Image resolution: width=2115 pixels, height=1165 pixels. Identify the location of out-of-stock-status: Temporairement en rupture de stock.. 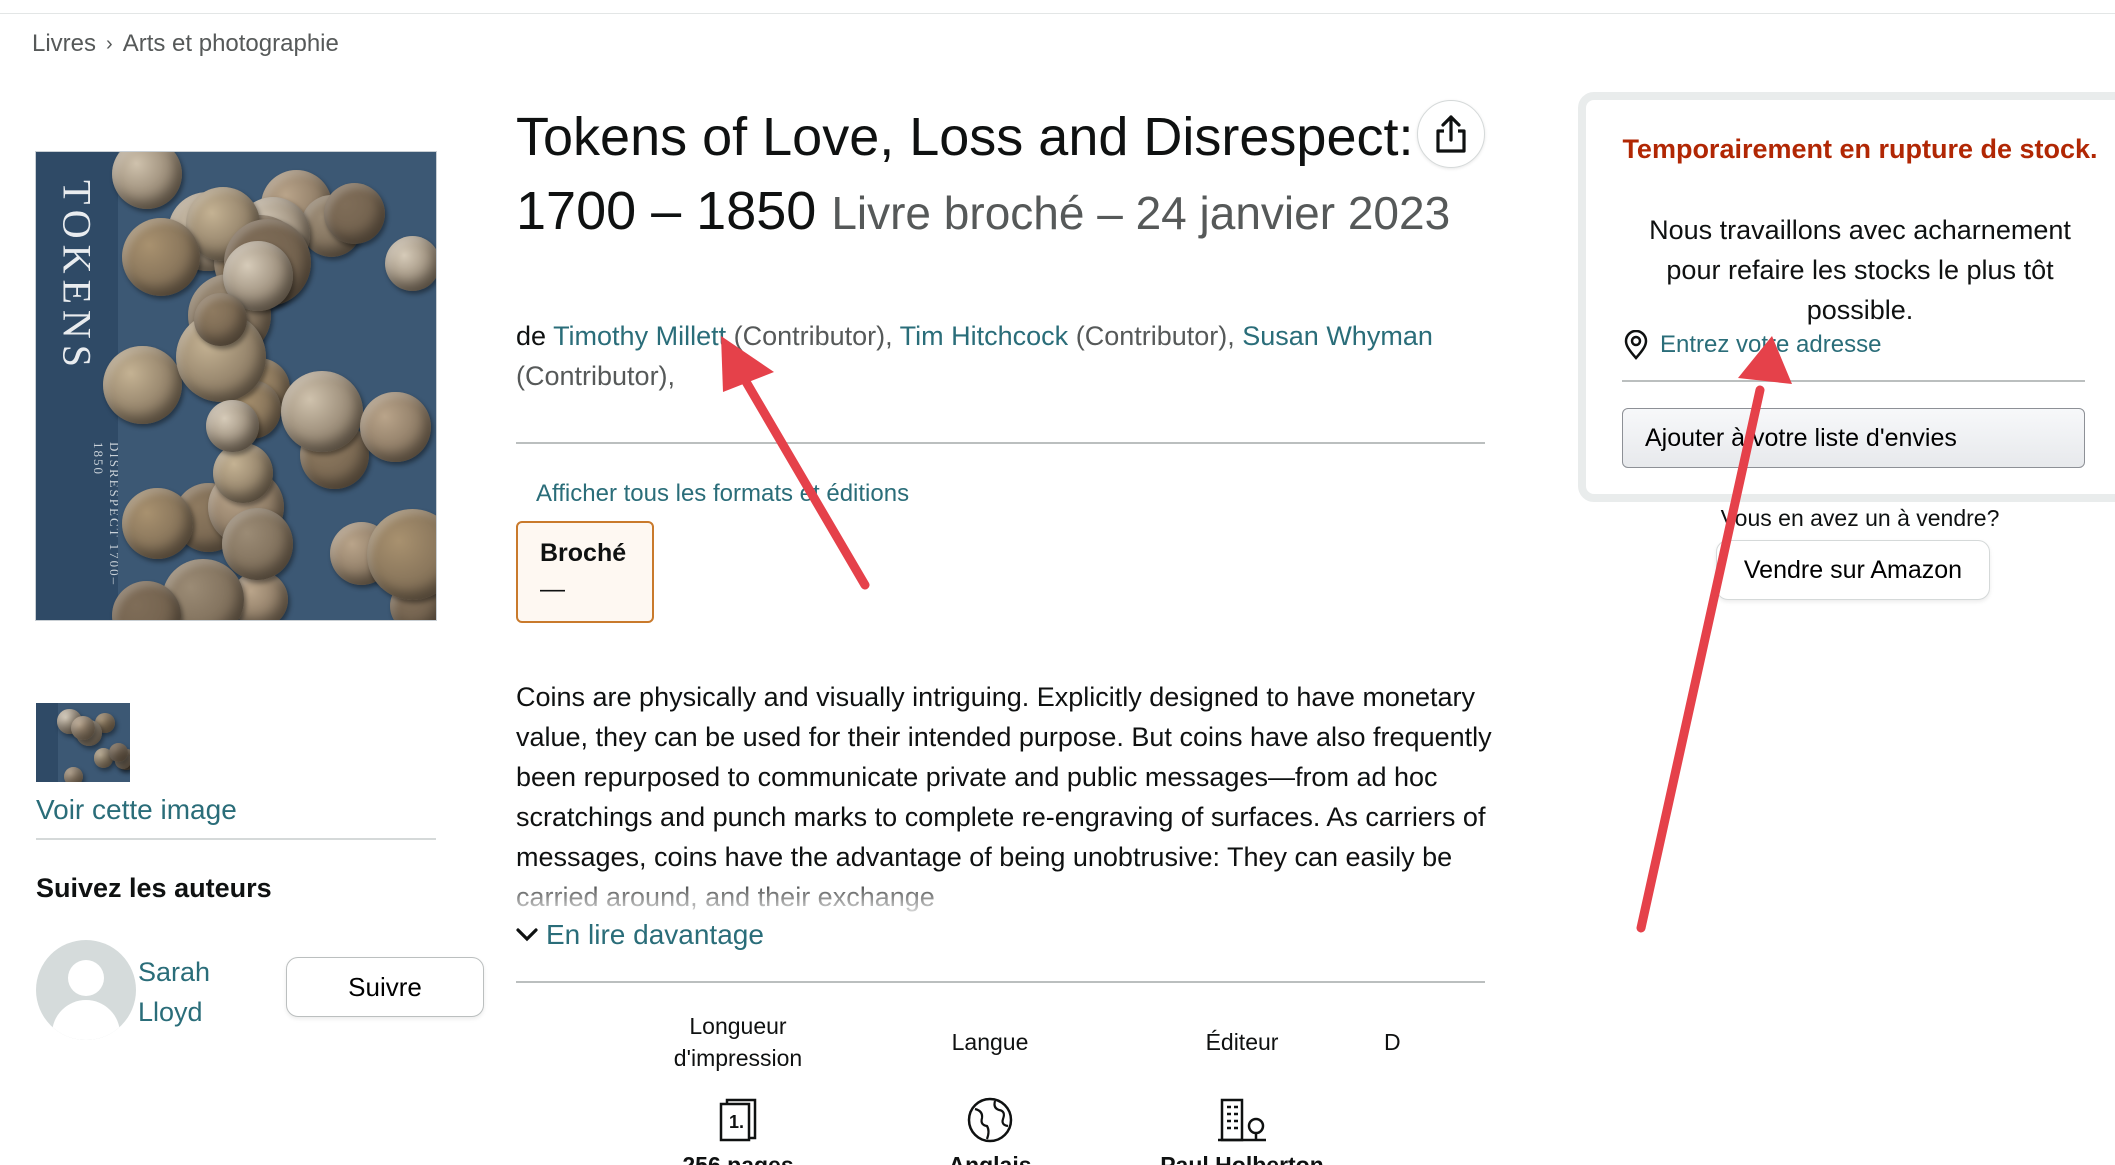
(1860, 149).